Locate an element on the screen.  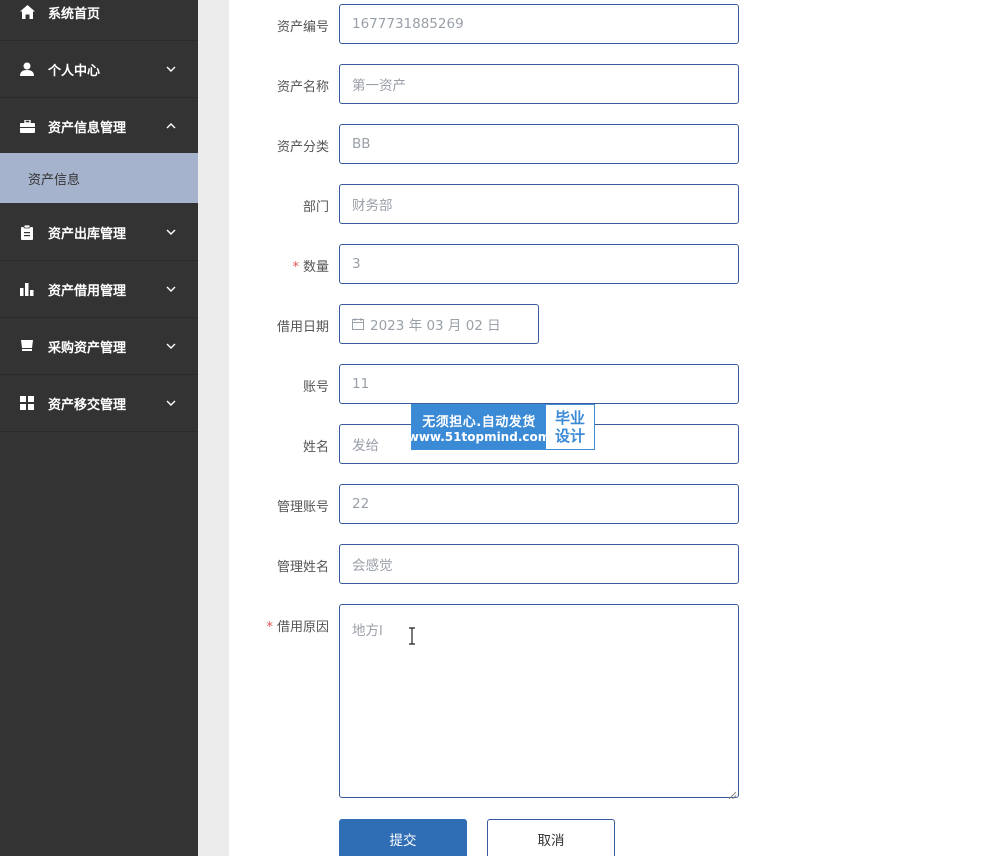
sidebar-item-label: 个人中心 is located at coordinates (74, 71).